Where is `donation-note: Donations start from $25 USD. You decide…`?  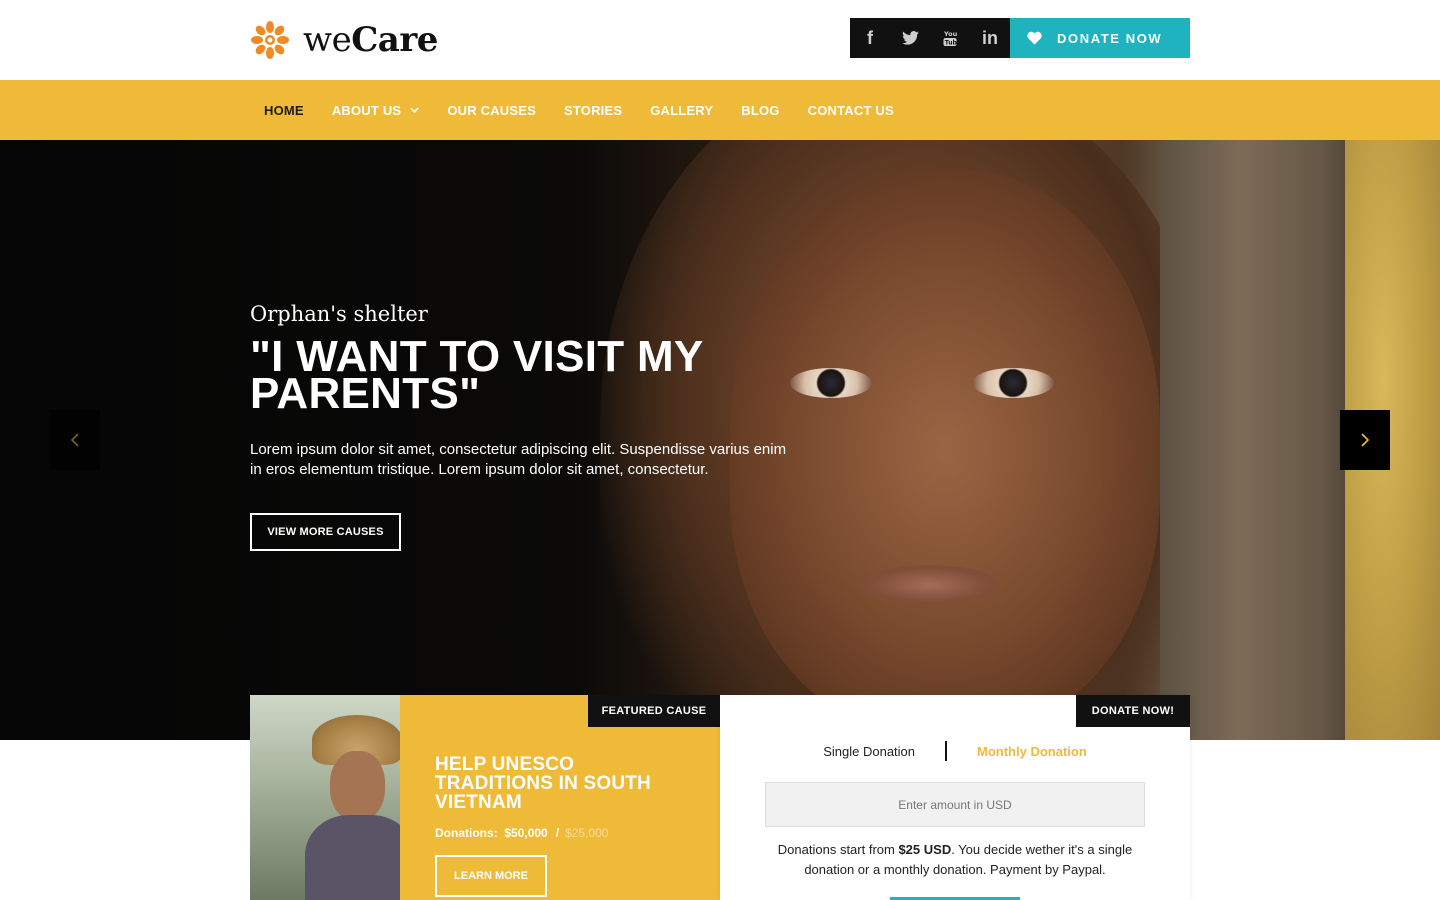
donation-note: Donations start from $25 USD. You decide… is located at coordinates (955, 860).